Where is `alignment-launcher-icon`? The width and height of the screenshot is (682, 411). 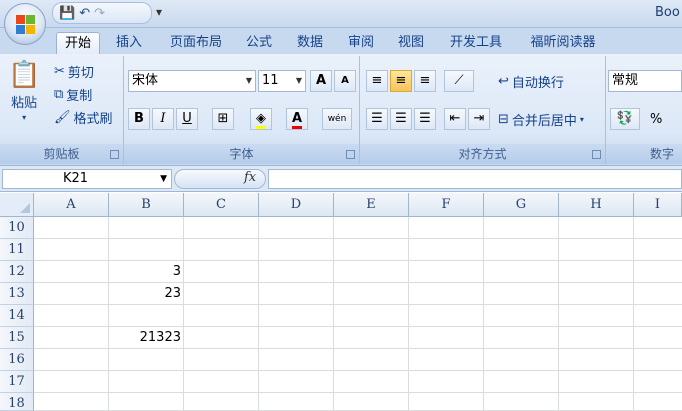 alignment-launcher-icon is located at coordinates (596, 154).